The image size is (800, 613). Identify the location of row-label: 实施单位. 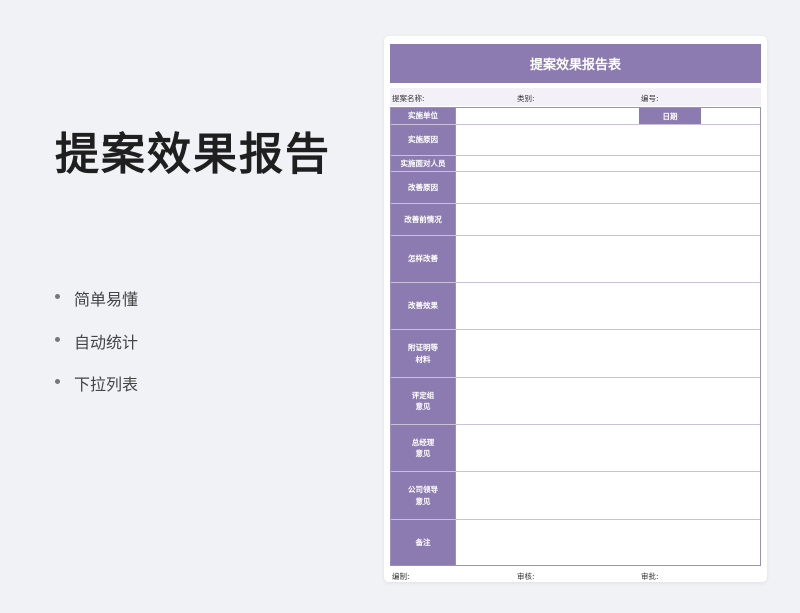
(423, 116).